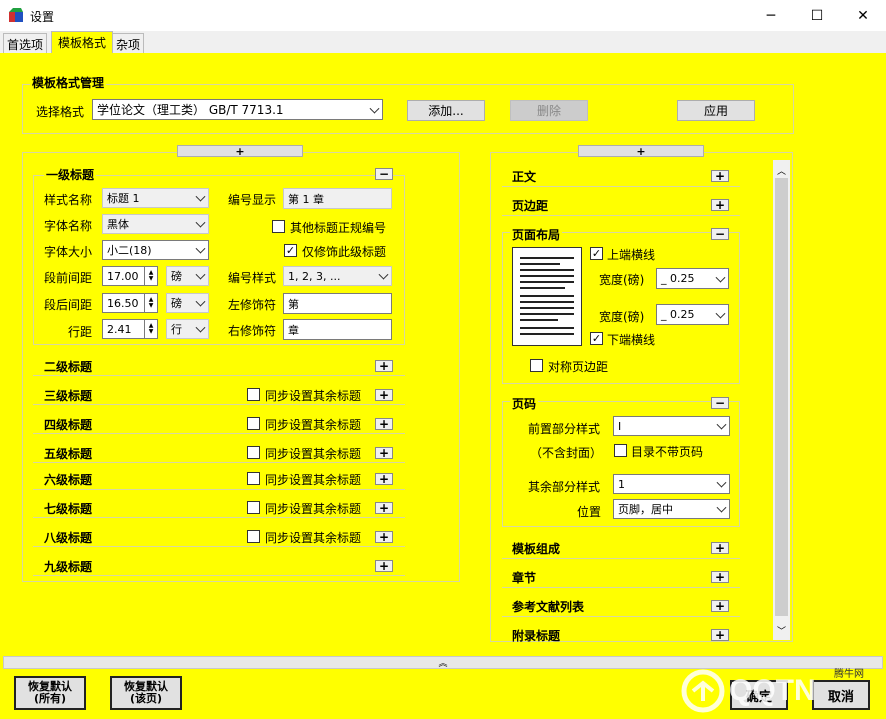  What do you see at coordinates (524, 578) in the screenshot?
I see `chapter-title: 章节` at bounding box center [524, 578].